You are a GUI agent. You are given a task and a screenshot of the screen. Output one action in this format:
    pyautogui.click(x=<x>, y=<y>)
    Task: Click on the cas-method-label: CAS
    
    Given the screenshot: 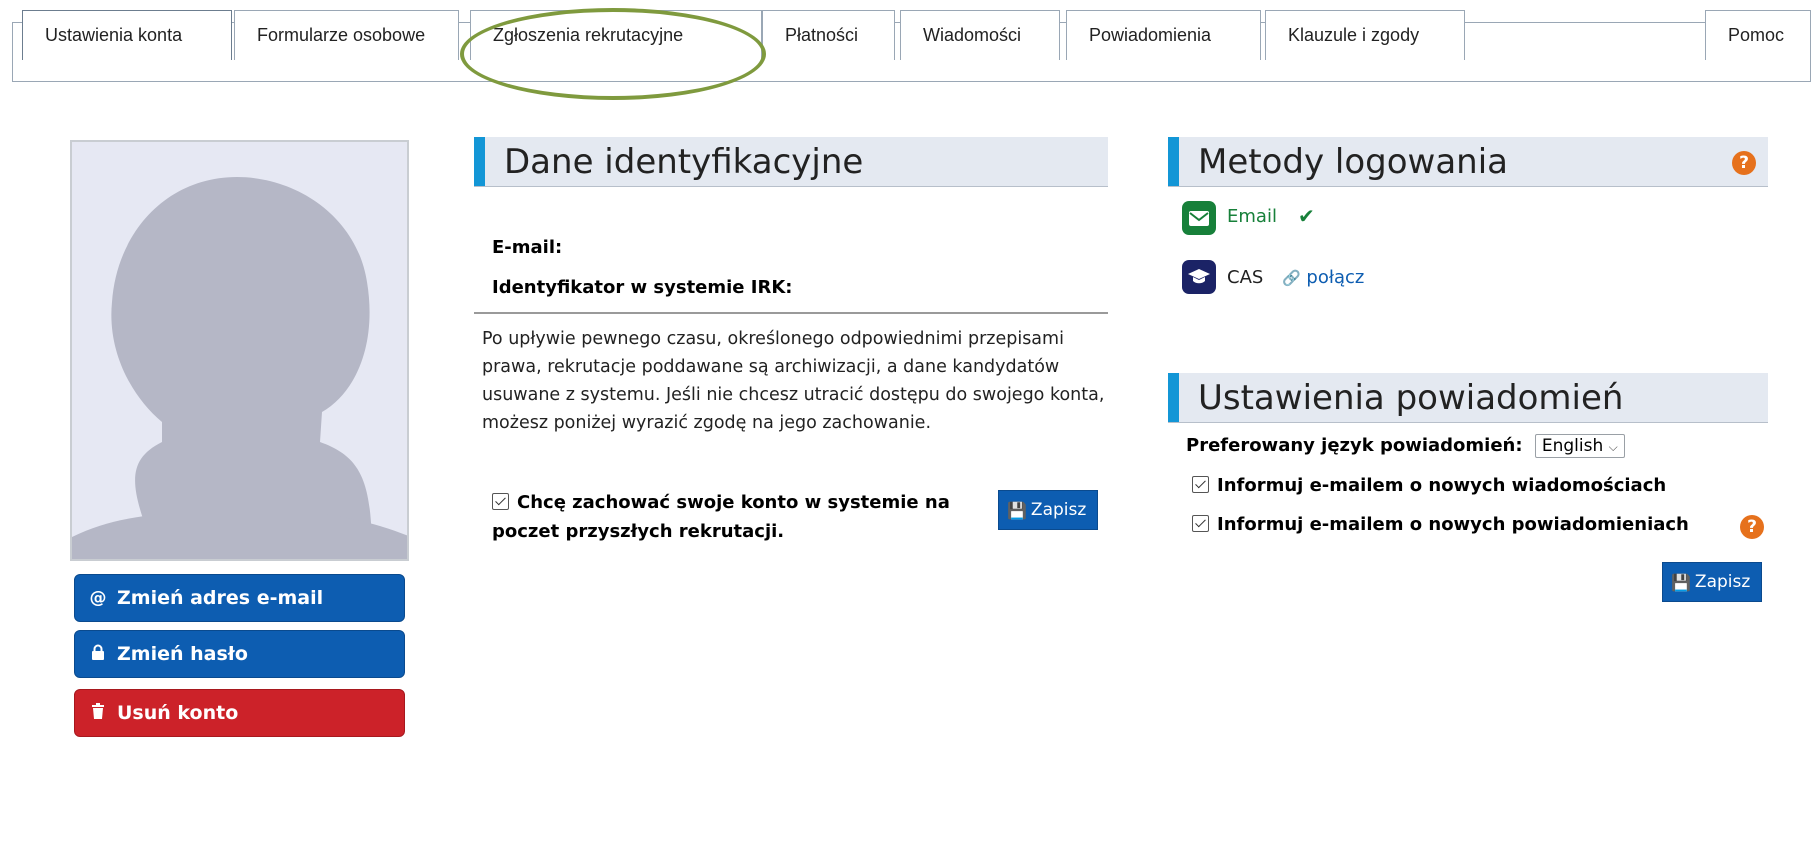 What is the action you would take?
    pyautogui.click(x=1245, y=277)
    